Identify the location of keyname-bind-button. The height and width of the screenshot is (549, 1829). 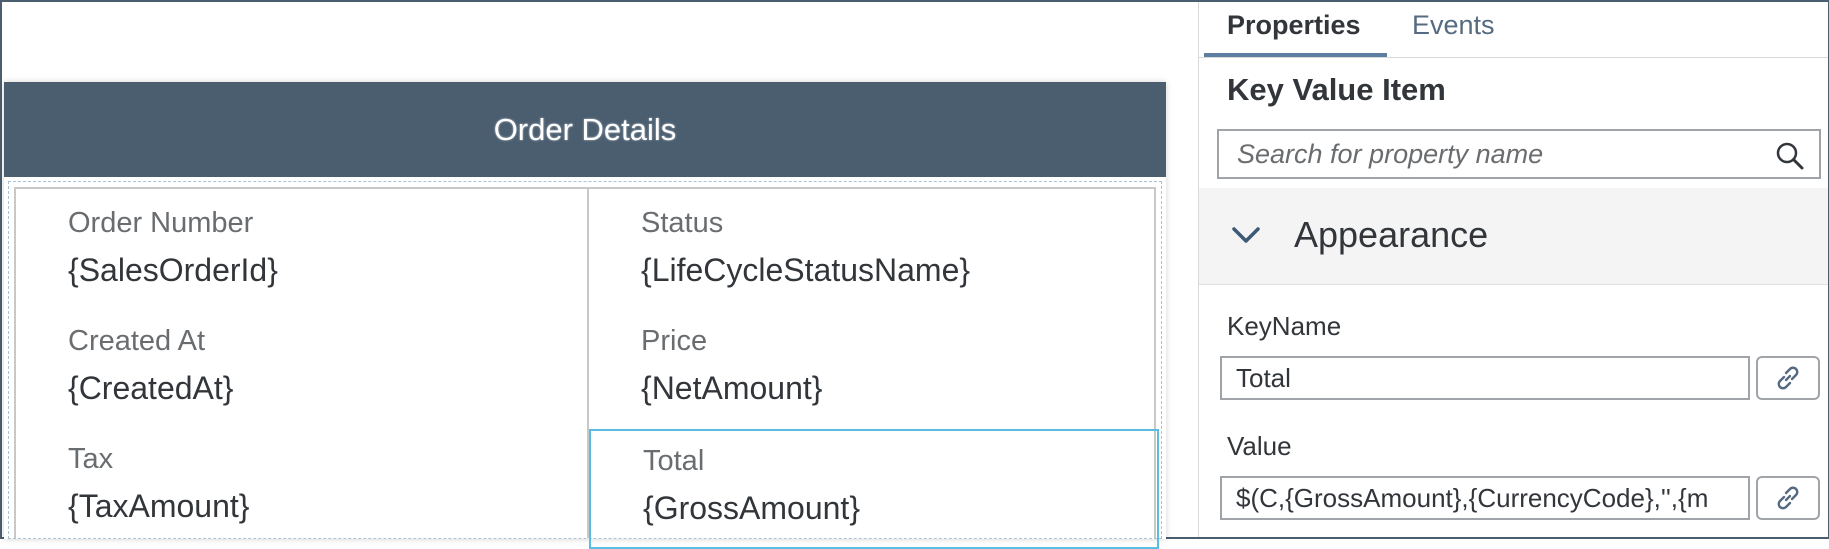
(1788, 378).